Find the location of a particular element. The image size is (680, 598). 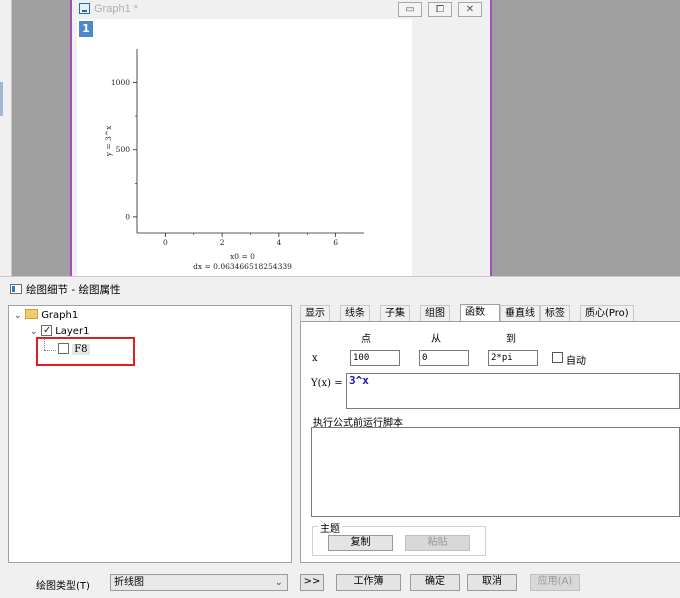

graph-window-title: Graph1 * is located at coordinates (116, 9).